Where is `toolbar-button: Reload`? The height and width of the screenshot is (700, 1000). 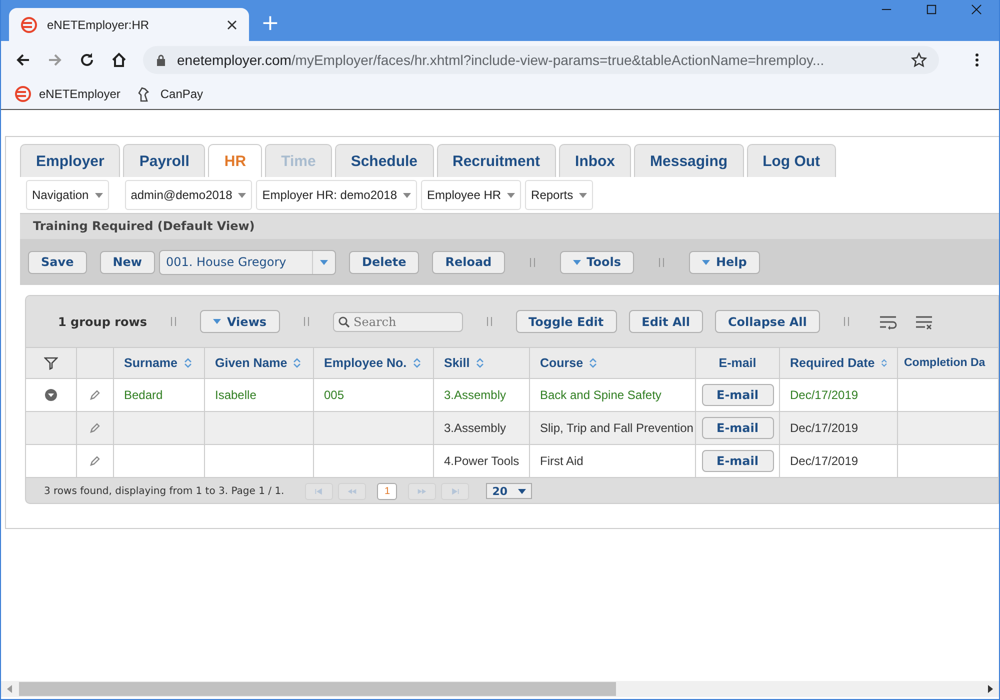 toolbar-button: Reload is located at coordinates (468, 262).